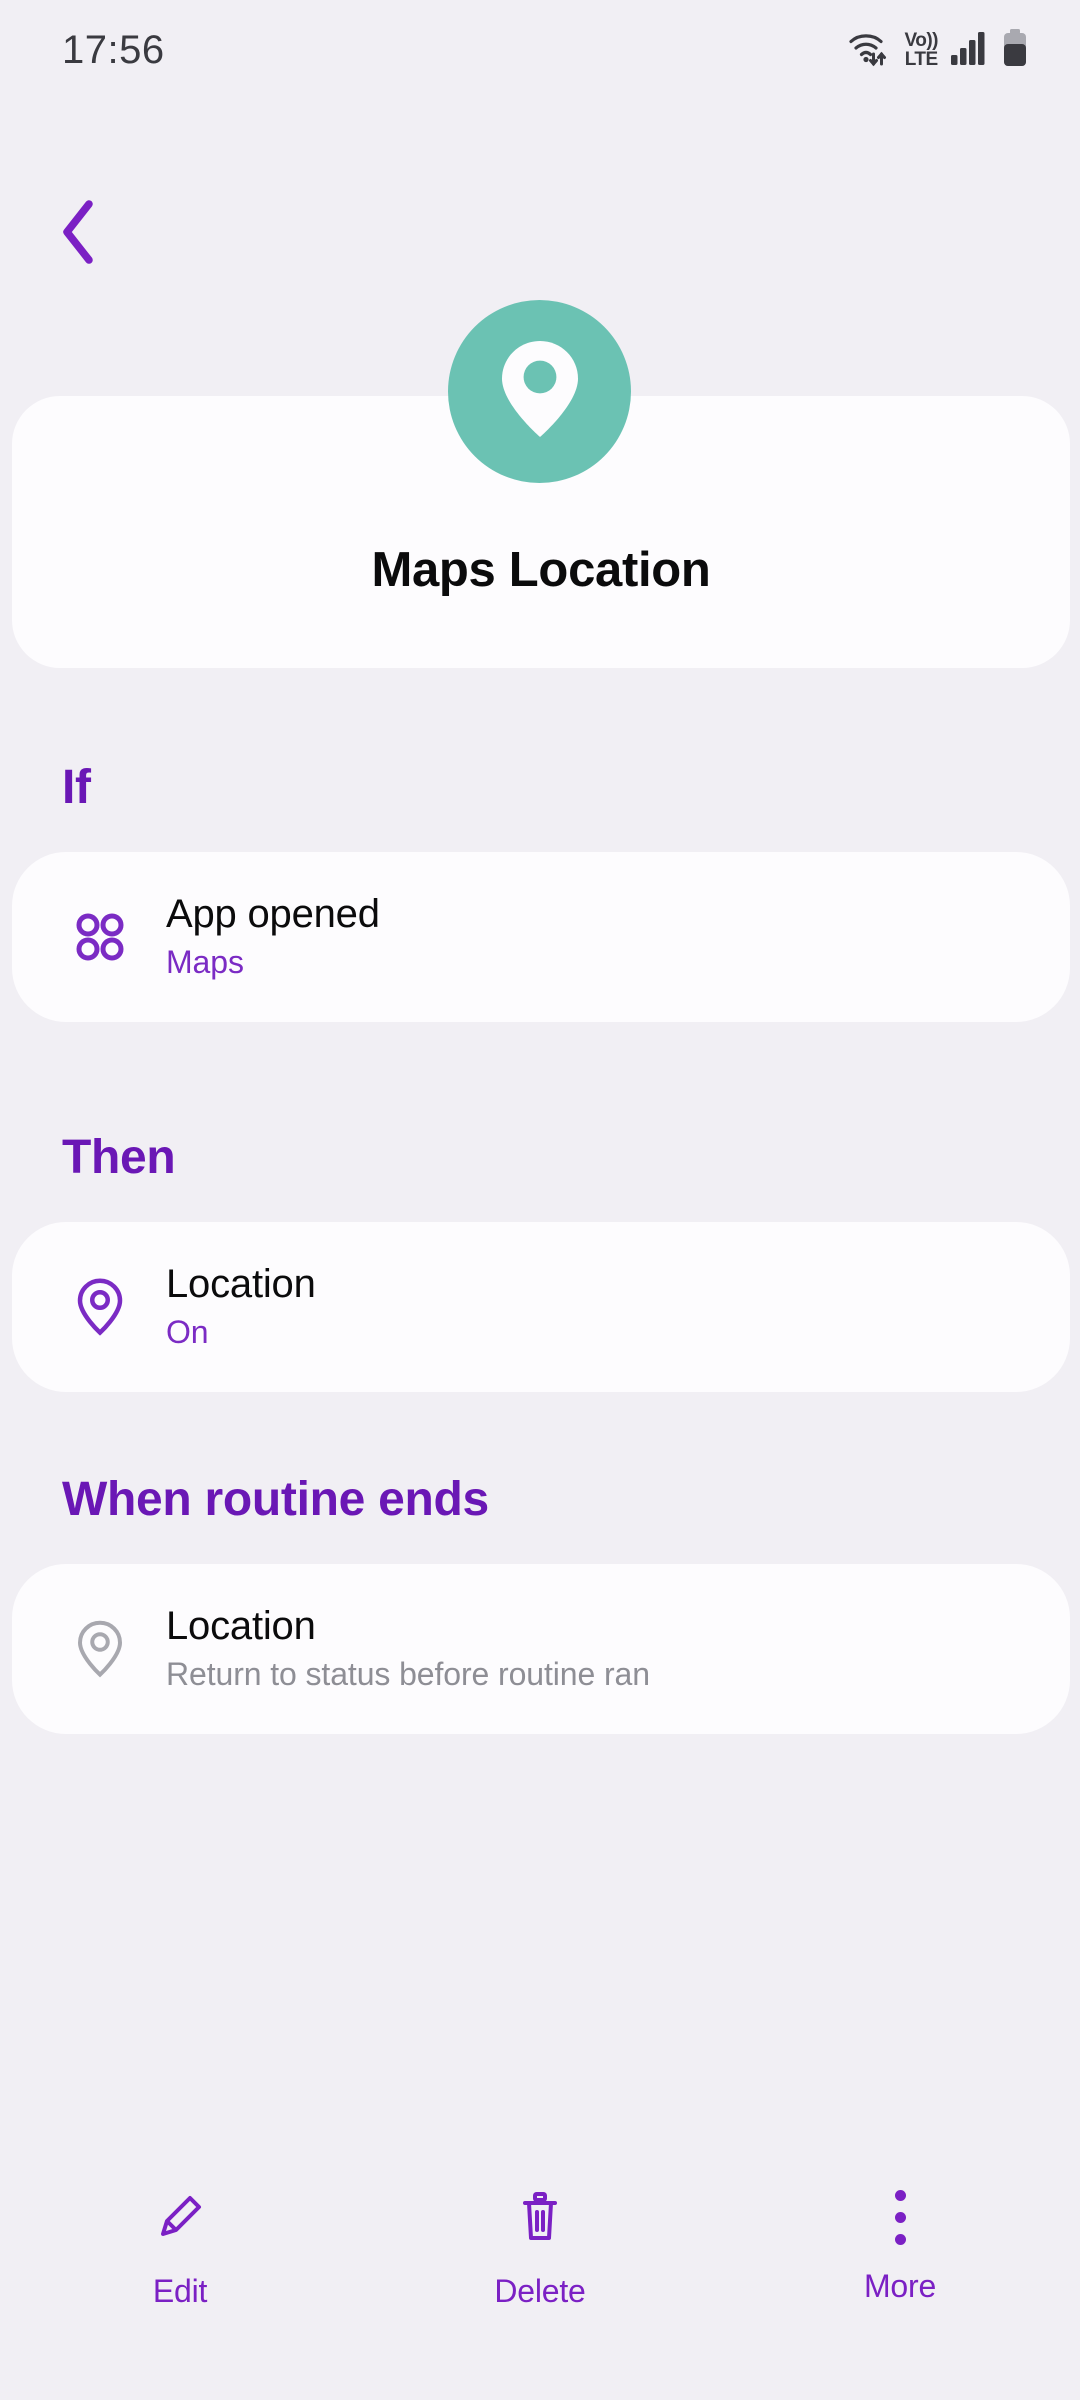 This screenshot has width=1080, height=2400. I want to click on edit-label: Edit, so click(180, 2291).